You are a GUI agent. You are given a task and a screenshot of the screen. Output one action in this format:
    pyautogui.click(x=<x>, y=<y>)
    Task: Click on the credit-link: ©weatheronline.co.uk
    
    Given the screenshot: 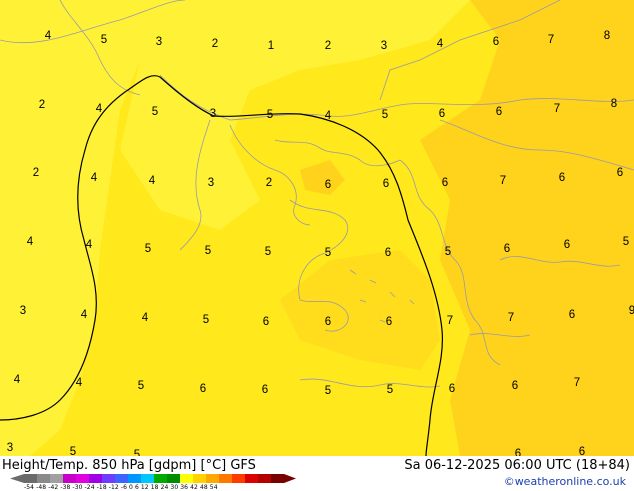 What is the action you would take?
    pyautogui.click(x=565, y=481)
    